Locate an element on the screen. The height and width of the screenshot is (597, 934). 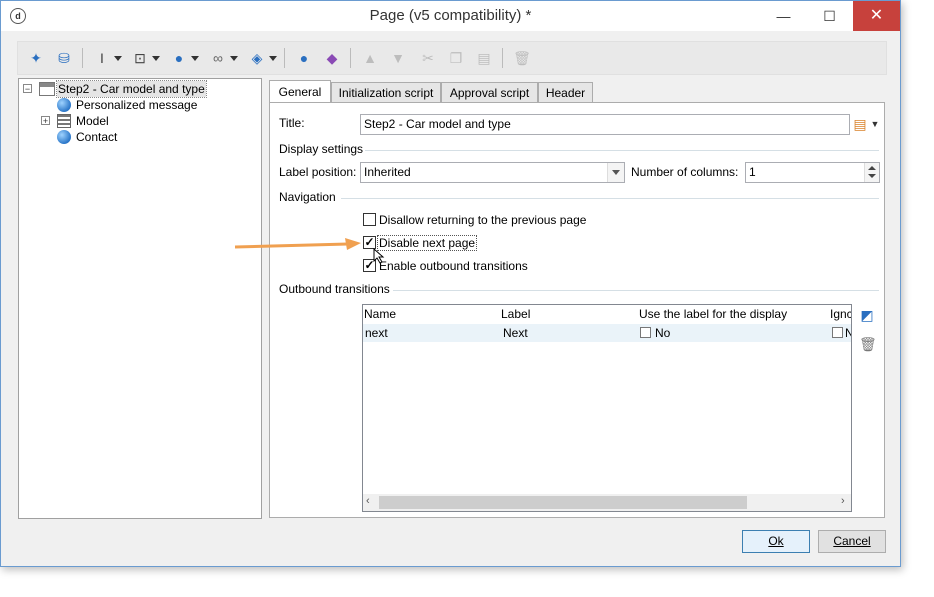
collapse-icon: − is located at coordinates (27, 89).